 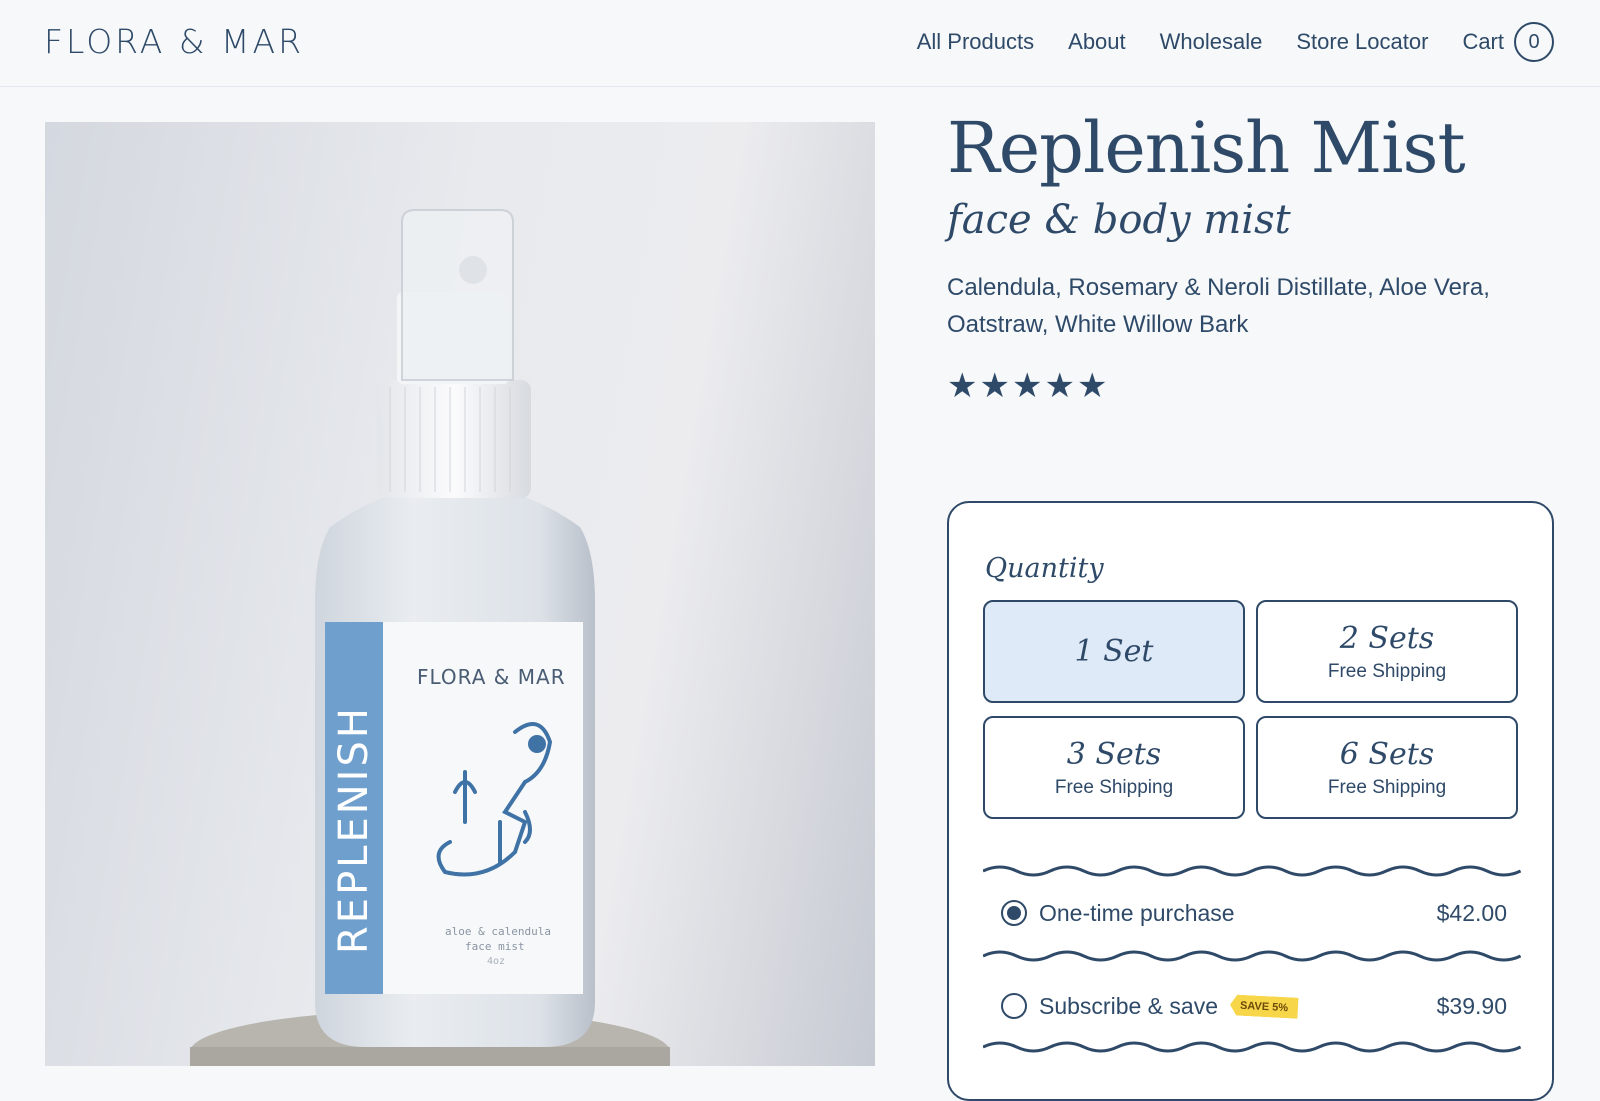 I want to click on rating-stars: ★ ★ ★ ★ ★, so click(x=1252, y=386).